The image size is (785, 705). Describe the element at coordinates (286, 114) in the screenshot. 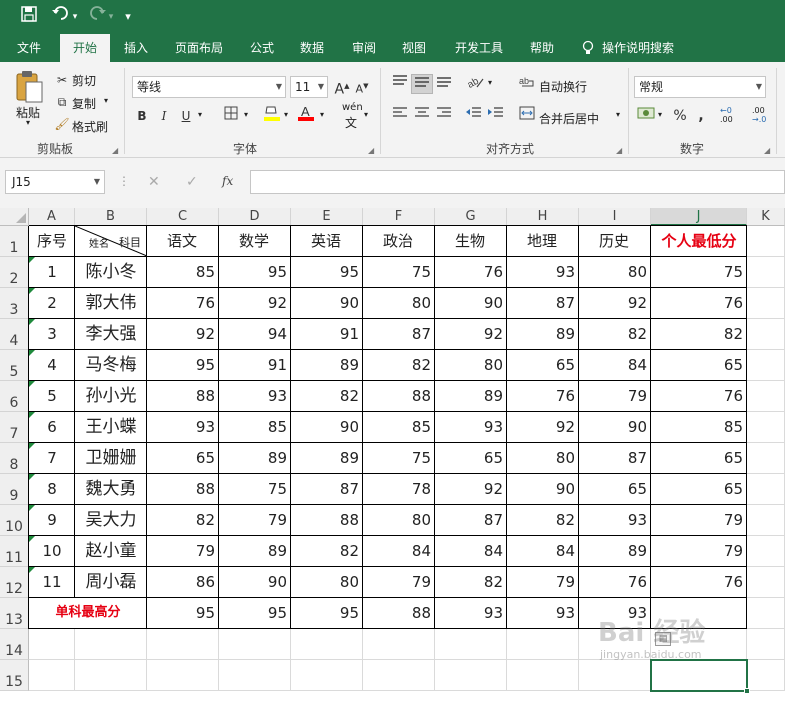

I see `fill-color-dropdown-icon: ▾` at that location.